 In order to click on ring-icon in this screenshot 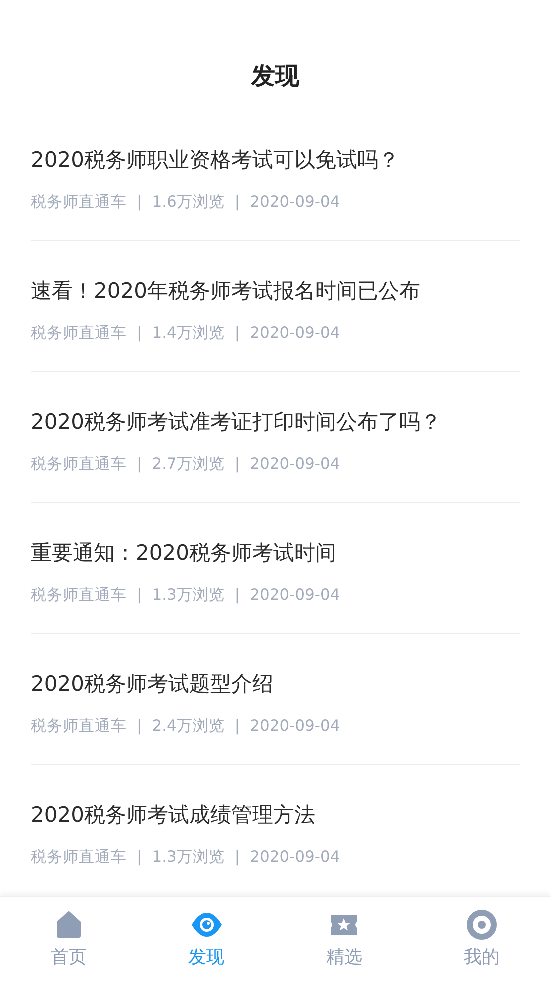, I will do `click(482, 925)`.